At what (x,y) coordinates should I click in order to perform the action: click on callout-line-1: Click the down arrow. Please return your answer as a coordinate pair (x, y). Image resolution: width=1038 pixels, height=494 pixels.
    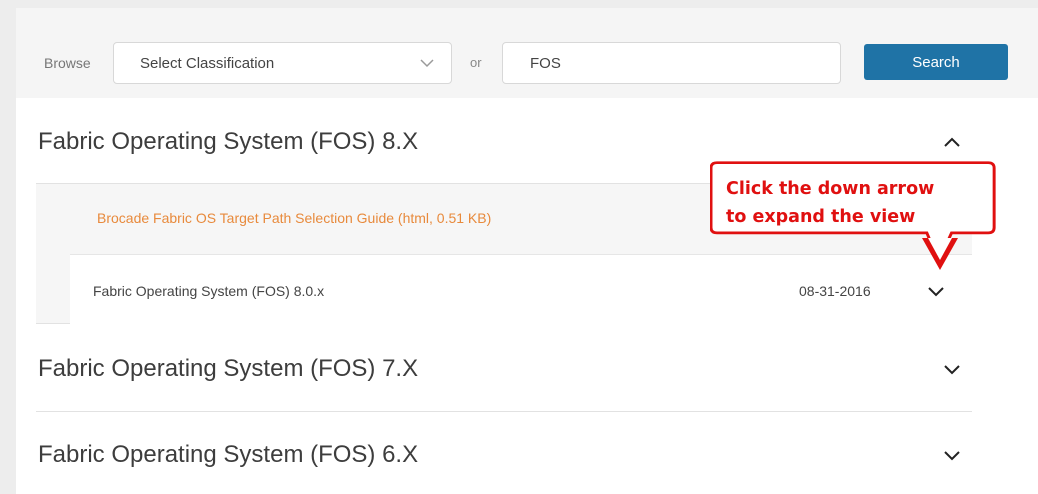
    Looking at the image, I should click on (830, 189).